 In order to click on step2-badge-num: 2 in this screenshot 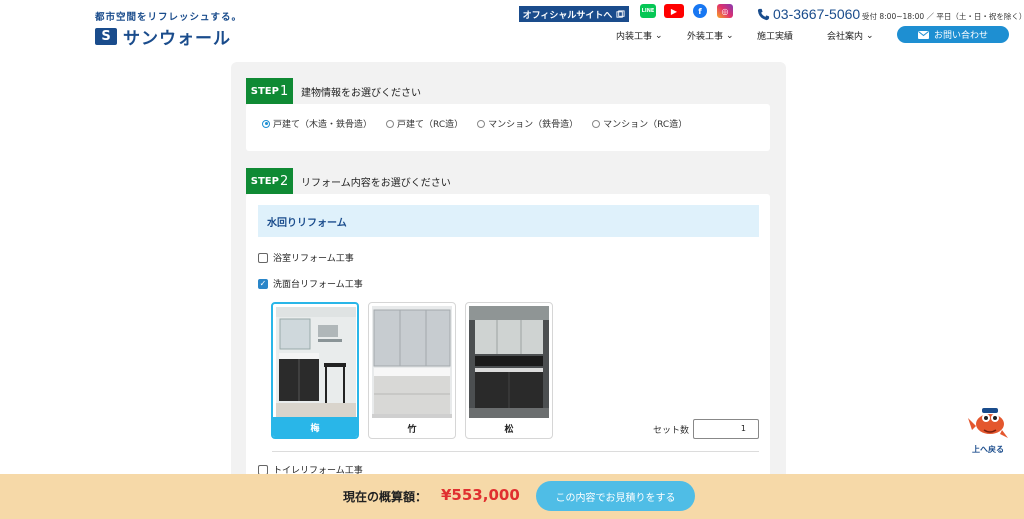, I will do `click(284, 181)`.